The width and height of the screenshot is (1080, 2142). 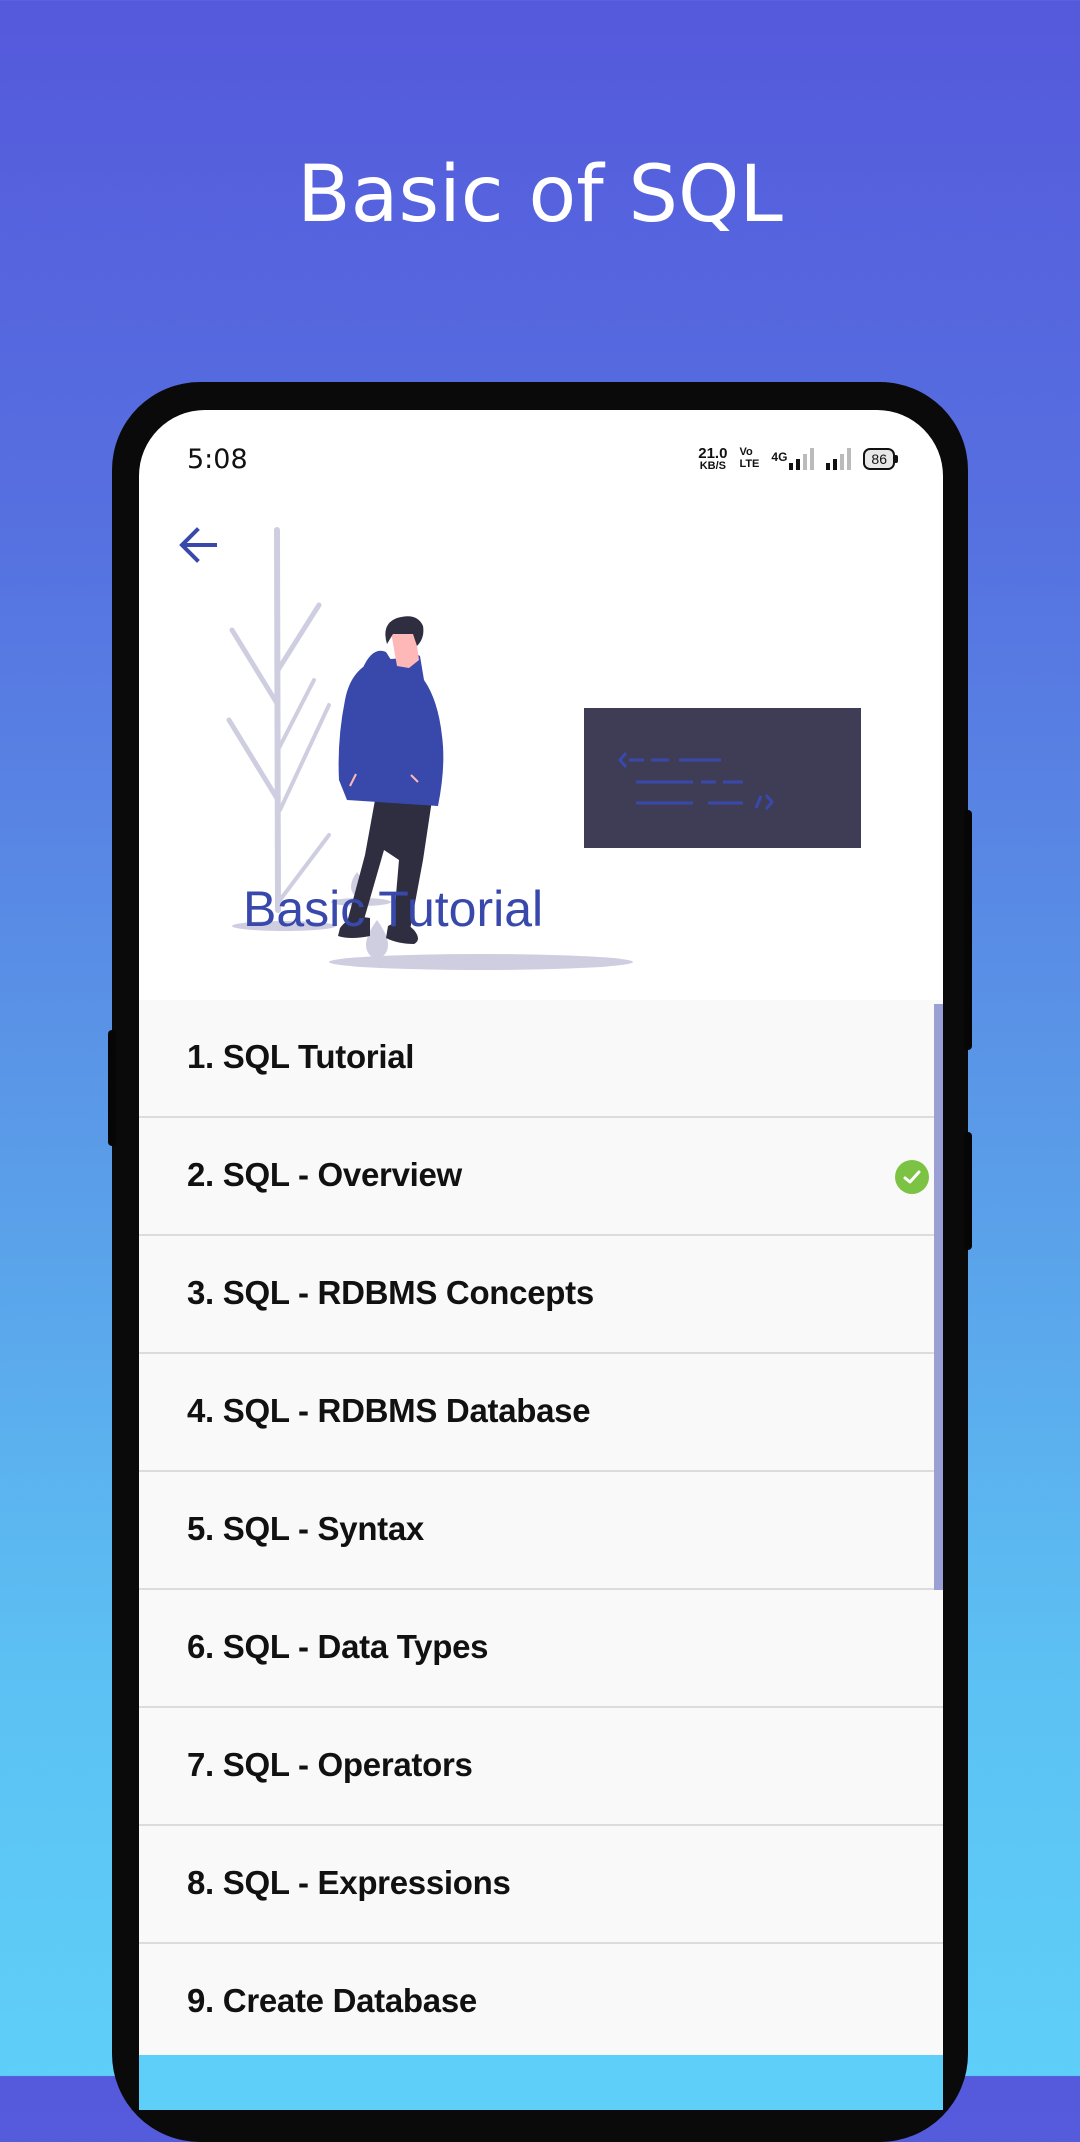 What do you see at coordinates (305, 1528) in the screenshot?
I see `lesson-label: 5. SQL - Syntax` at bounding box center [305, 1528].